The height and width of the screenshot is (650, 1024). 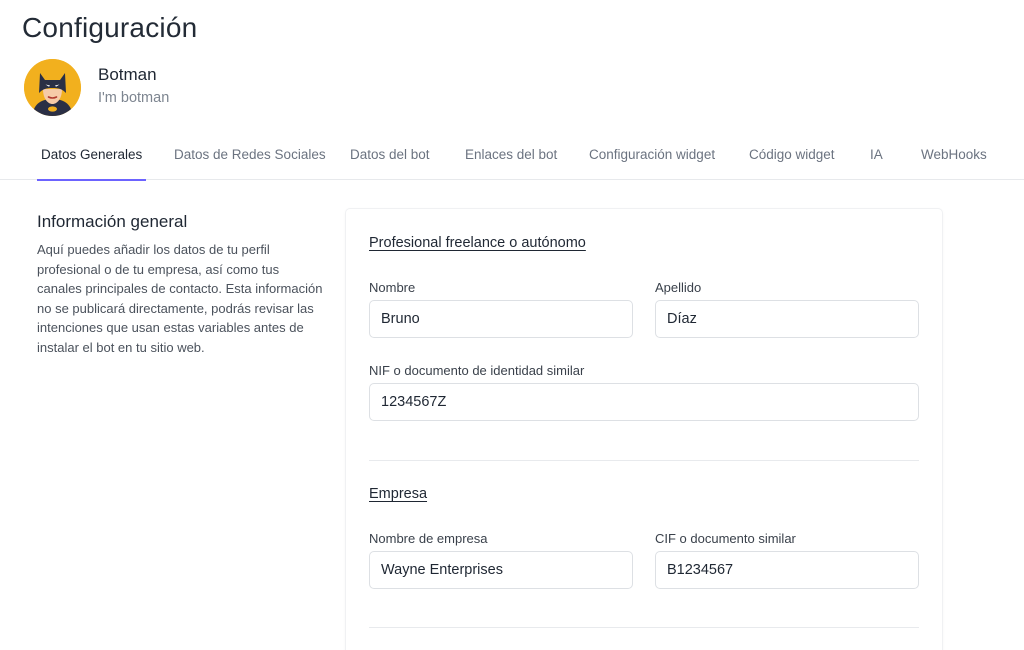 I want to click on tab-configuracion-widget: Configuración widget, so click(x=652, y=156).